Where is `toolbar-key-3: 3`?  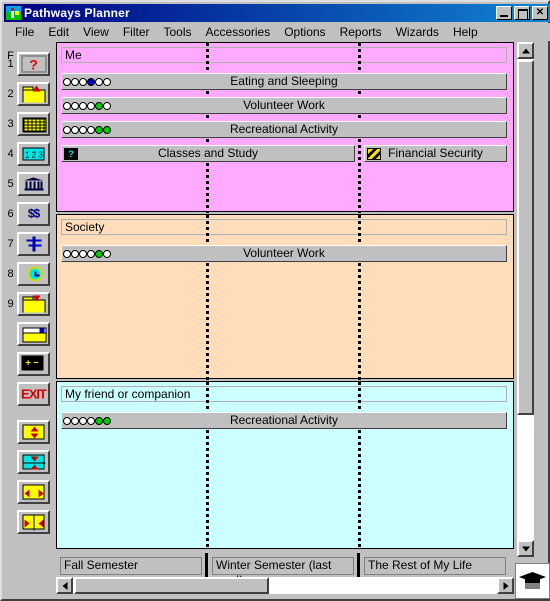
toolbar-key-3: 3 is located at coordinates (10, 124).